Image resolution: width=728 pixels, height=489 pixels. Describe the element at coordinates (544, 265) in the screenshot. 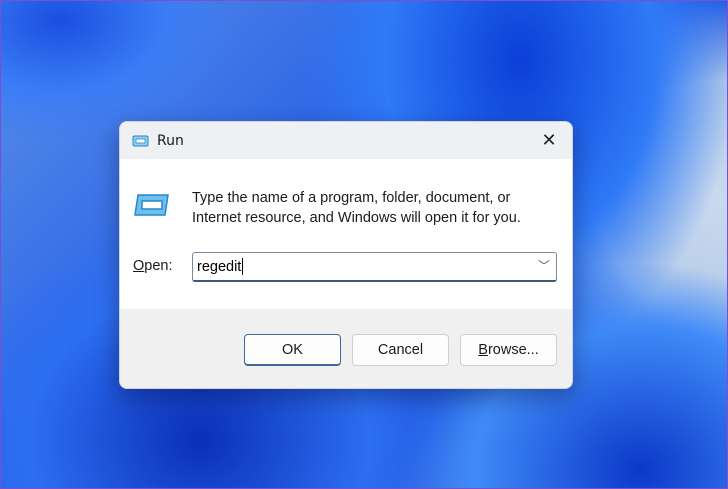

I see `chevron-down-icon: ﹀` at that location.